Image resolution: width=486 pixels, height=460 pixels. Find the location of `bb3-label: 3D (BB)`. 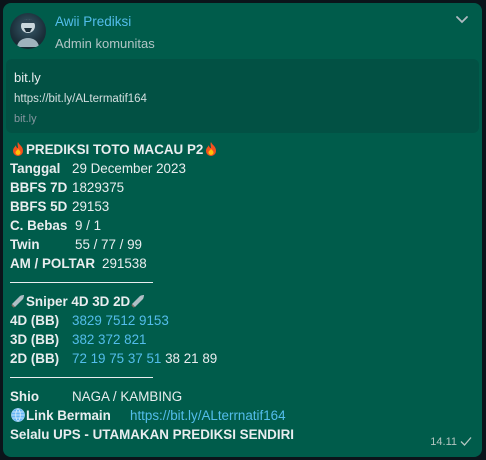

bb3-label: 3D (BB) is located at coordinates (35, 339).